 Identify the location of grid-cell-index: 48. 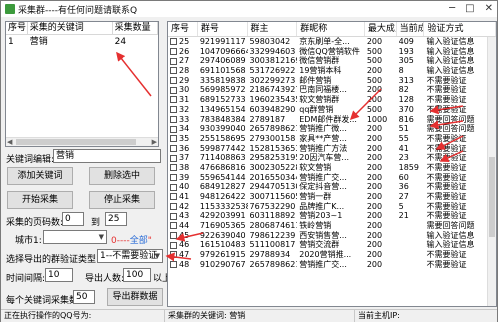
(183, 265).